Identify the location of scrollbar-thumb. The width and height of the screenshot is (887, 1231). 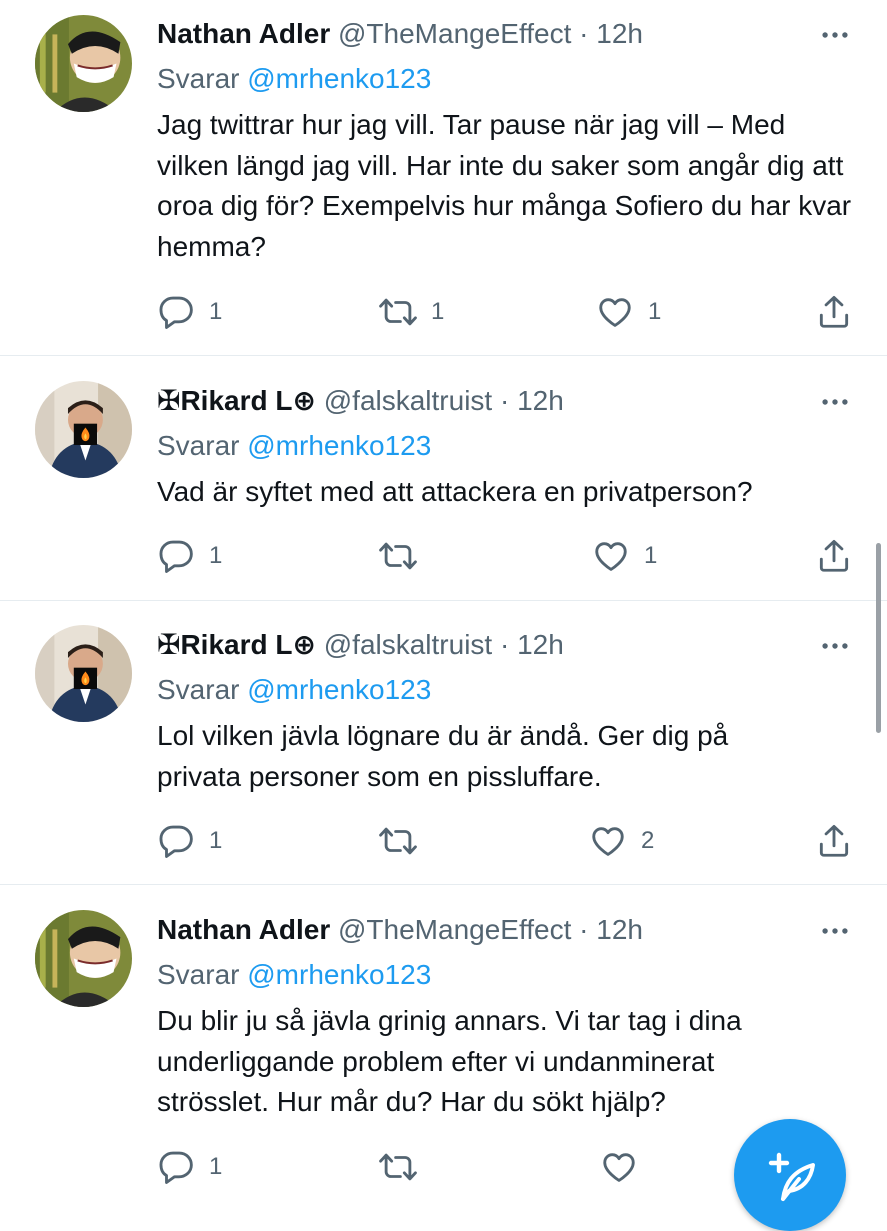
(878, 638).